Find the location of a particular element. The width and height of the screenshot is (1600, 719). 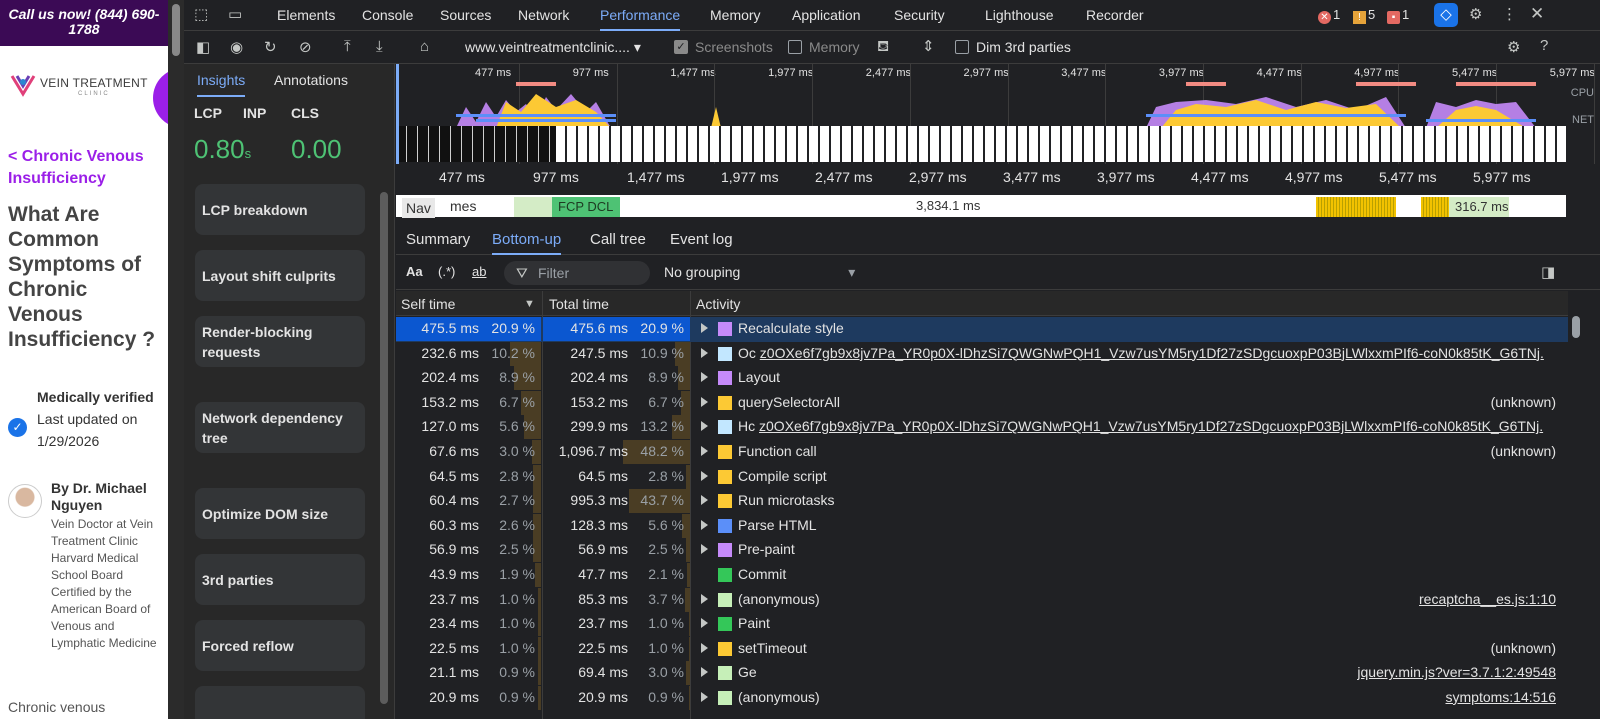

breadcrumb-back-link: < Chronic Venous Insufficiency is located at coordinates (87, 168).